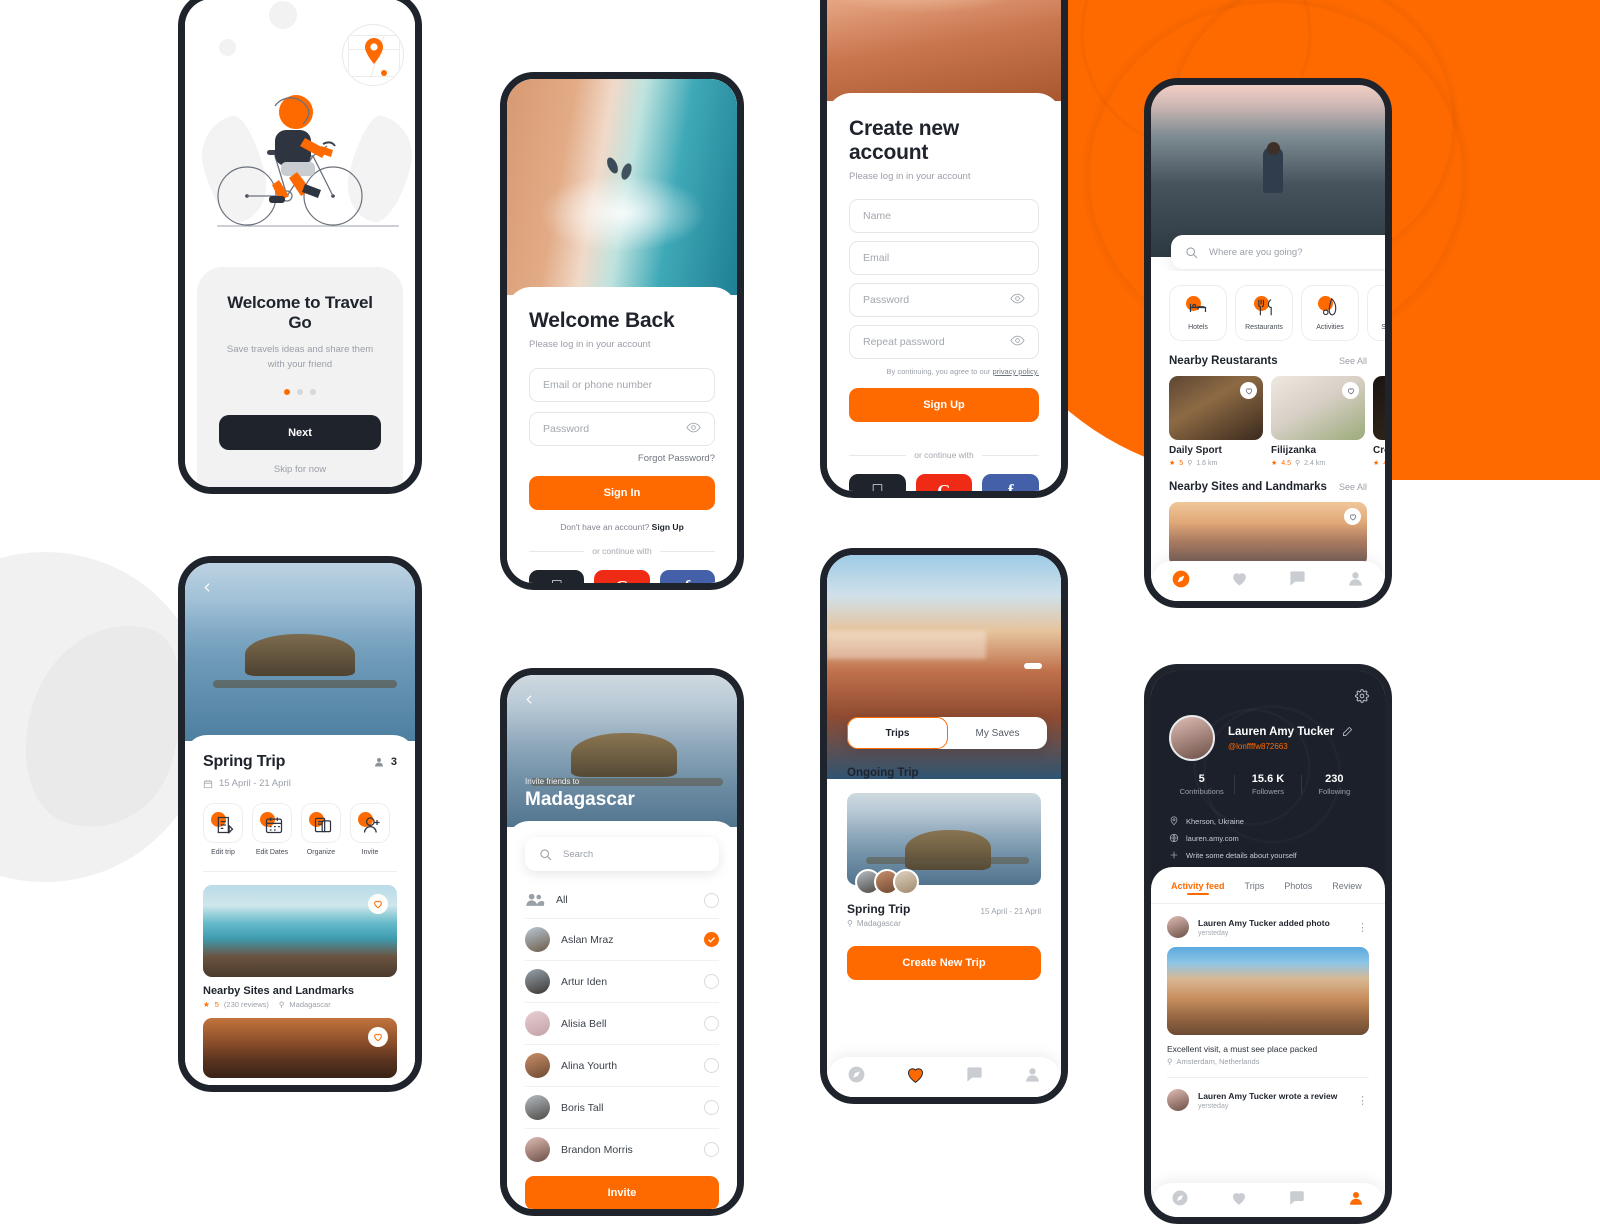  What do you see at coordinates (622, 1192) in the screenshot?
I see `invite-button: Invite` at bounding box center [622, 1192].